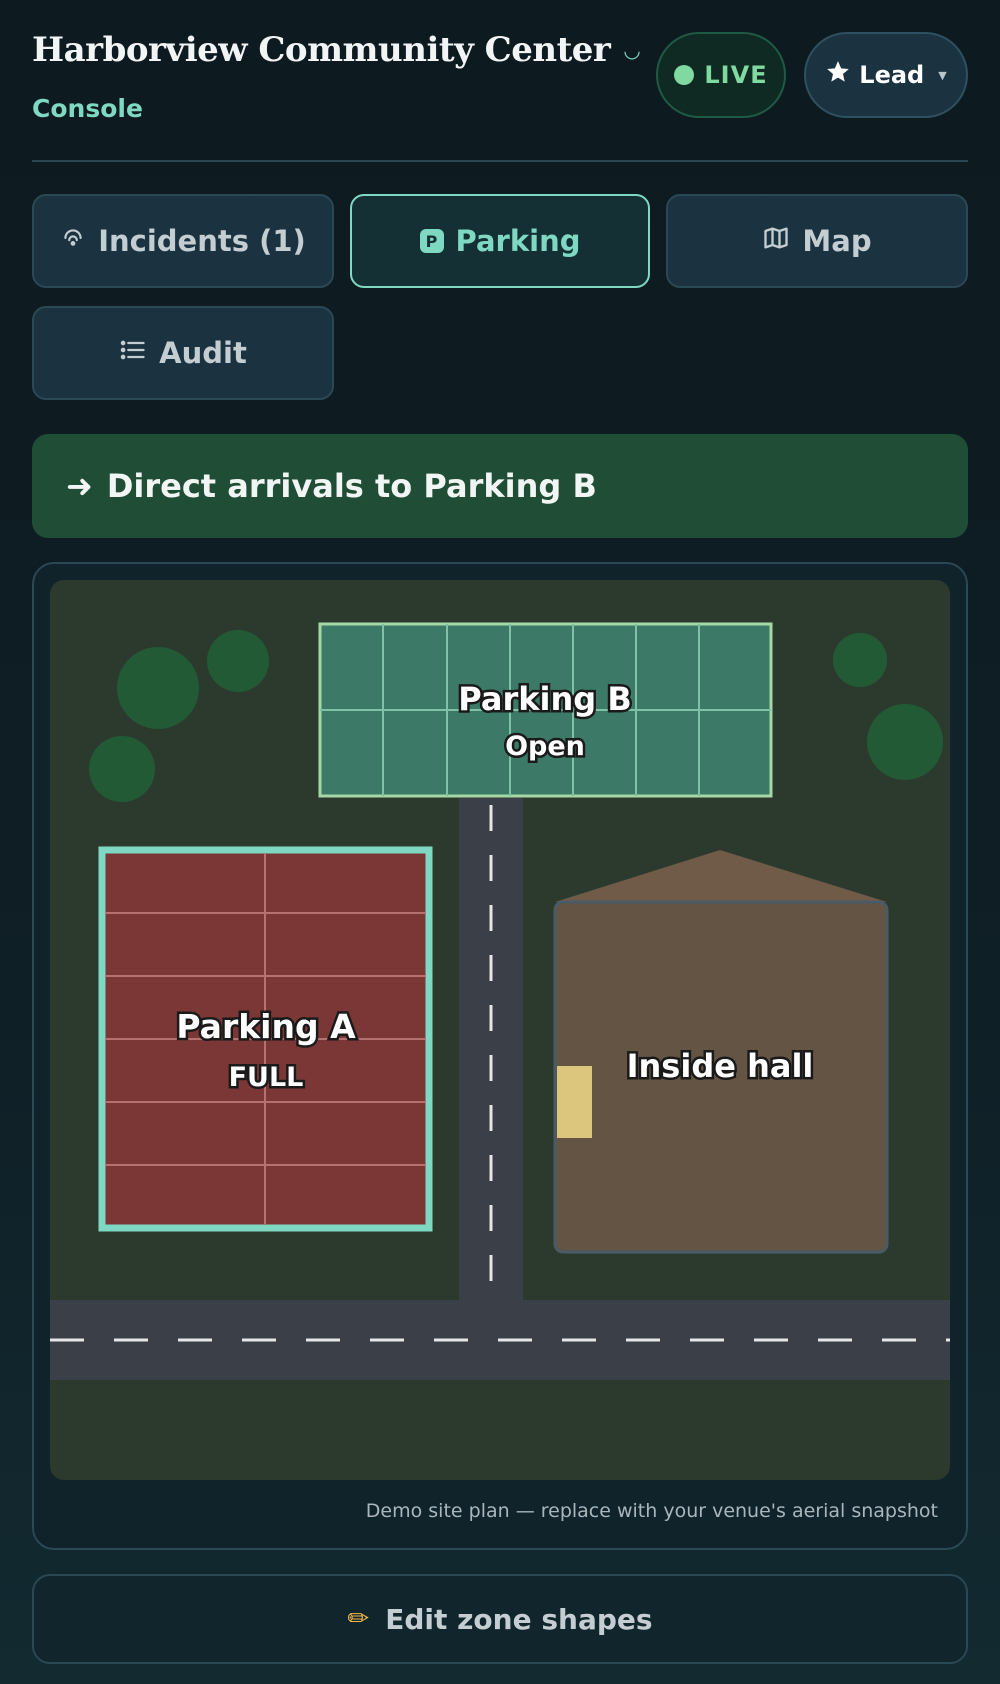 The width and height of the screenshot is (1000, 1684). I want to click on venue-title: Harborview Community Center ◡, so click(336, 50).